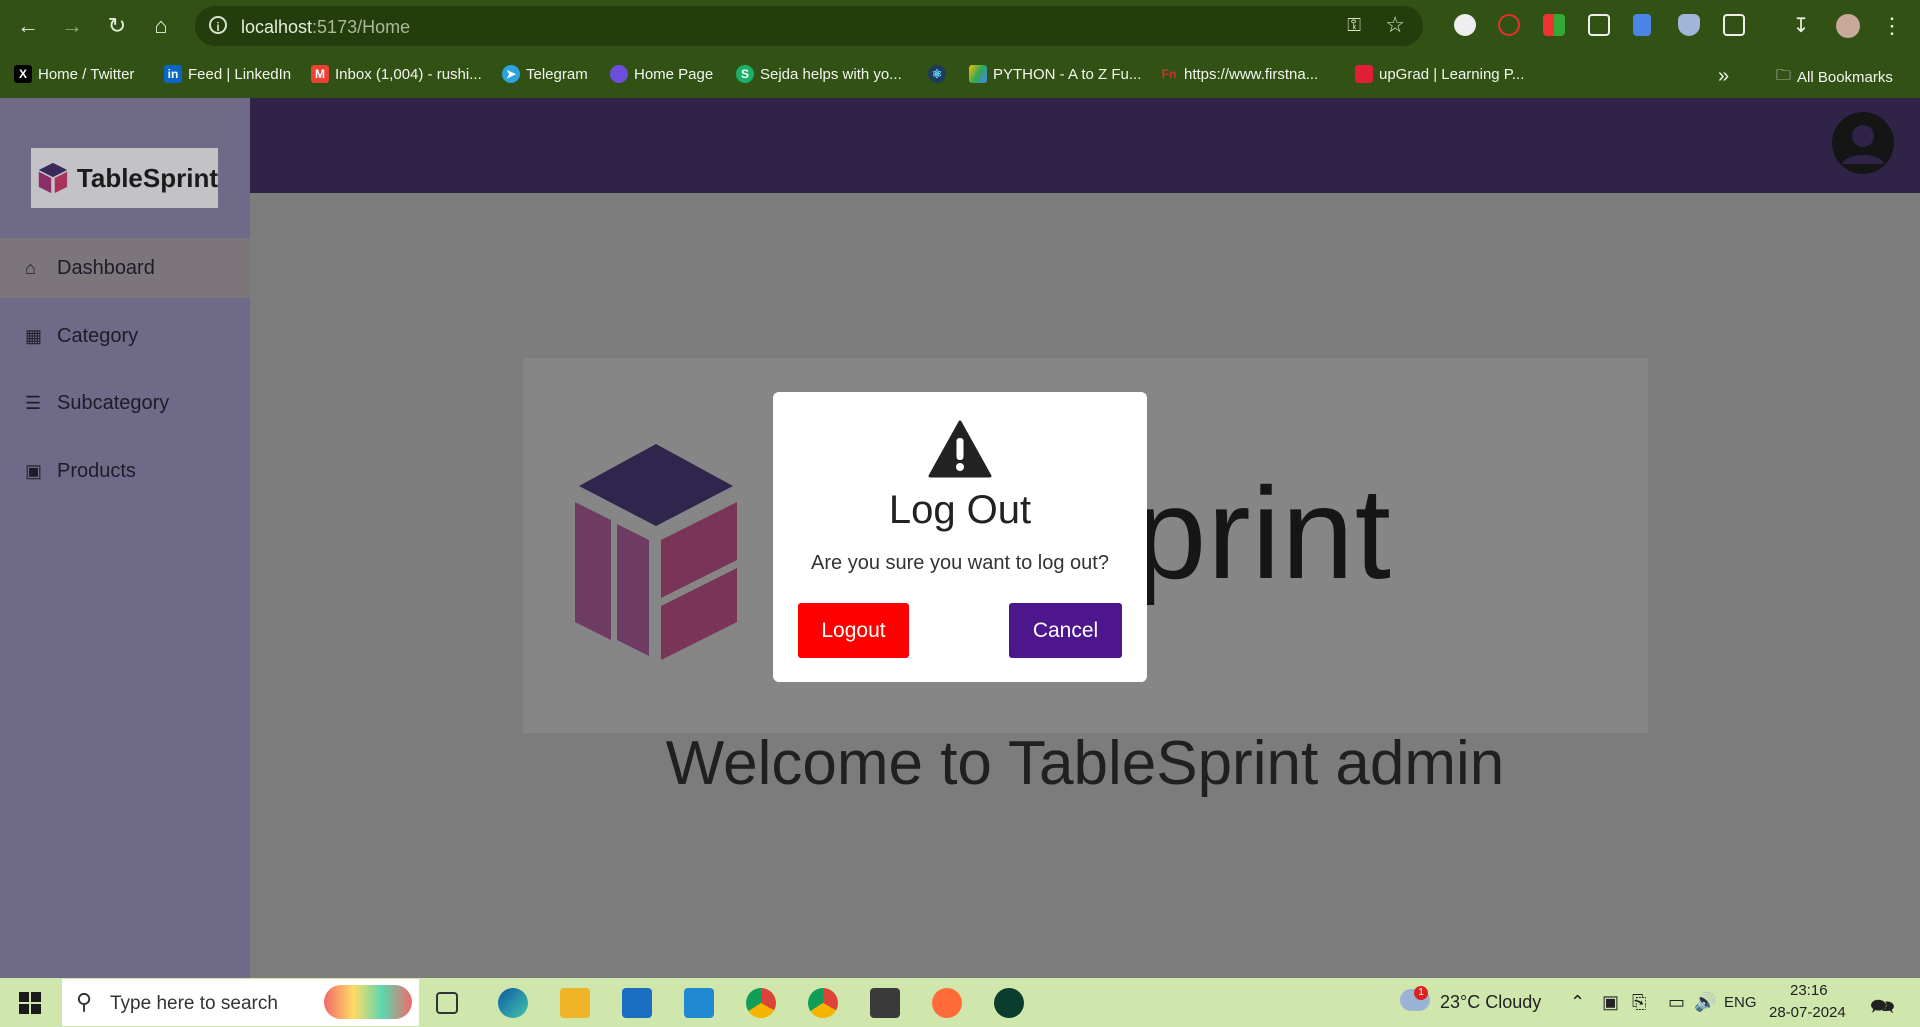 This screenshot has height=1027, width=1920. What do you see at coordinates (1834, 77) in the screenshot?
I see `all-bookmarks: 🗀 All Bookmarks` at bounding box center [1834, 77].